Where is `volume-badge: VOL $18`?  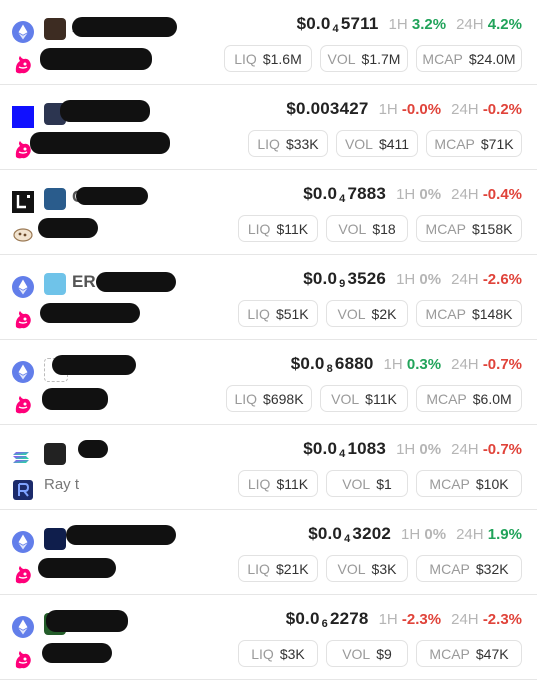 volume-badge: VOL $18 is located at coordinates (367, 228).